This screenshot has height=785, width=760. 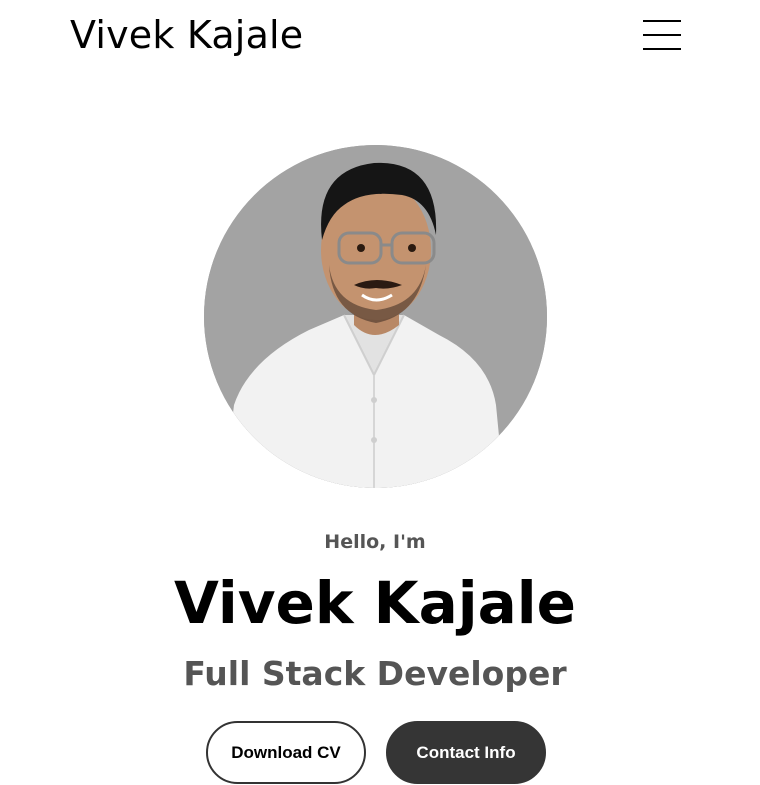 I want to click on site-logo: Vivek Kajale, so click(x=186, y=35).